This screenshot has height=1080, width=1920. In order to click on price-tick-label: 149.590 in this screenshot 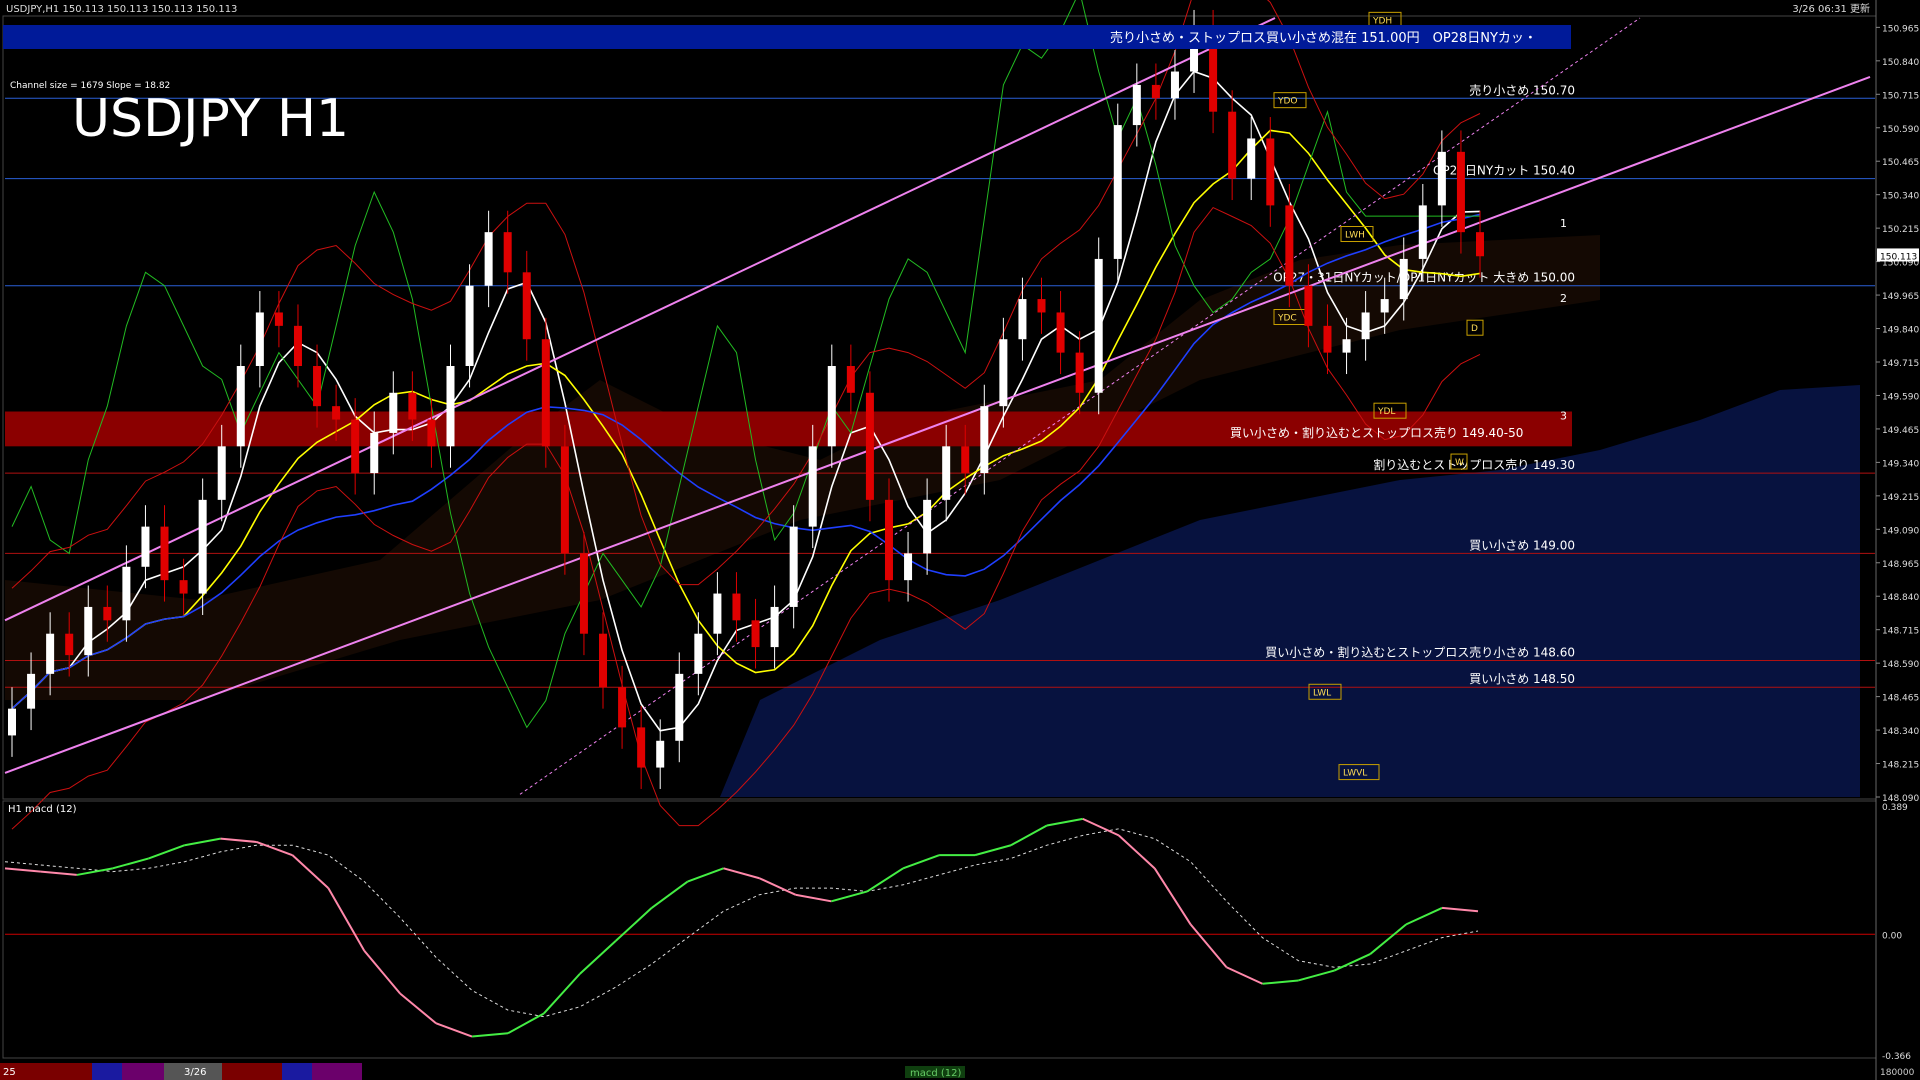, I will do `click(1900, 397)`.